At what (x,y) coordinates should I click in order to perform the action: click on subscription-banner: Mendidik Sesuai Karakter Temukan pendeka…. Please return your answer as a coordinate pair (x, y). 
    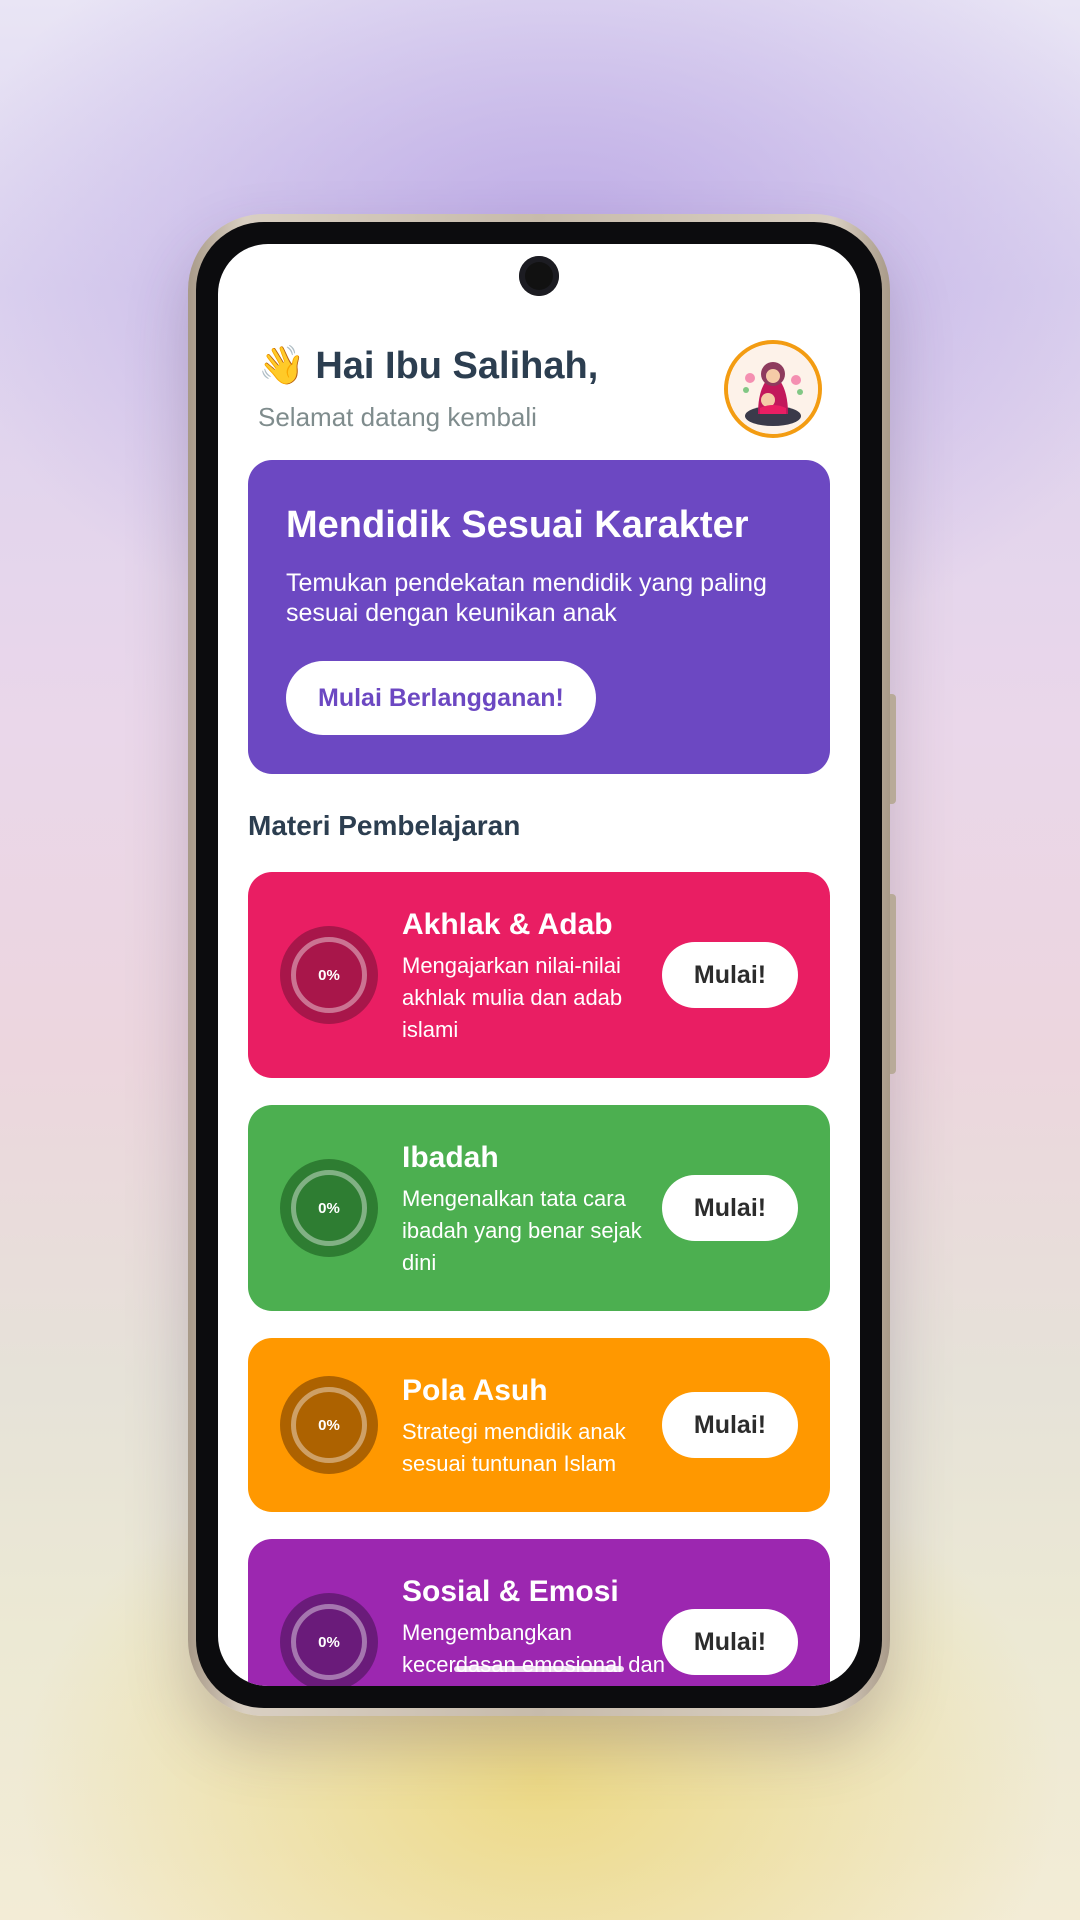
    Looking at the image, I should click on (539, 617).